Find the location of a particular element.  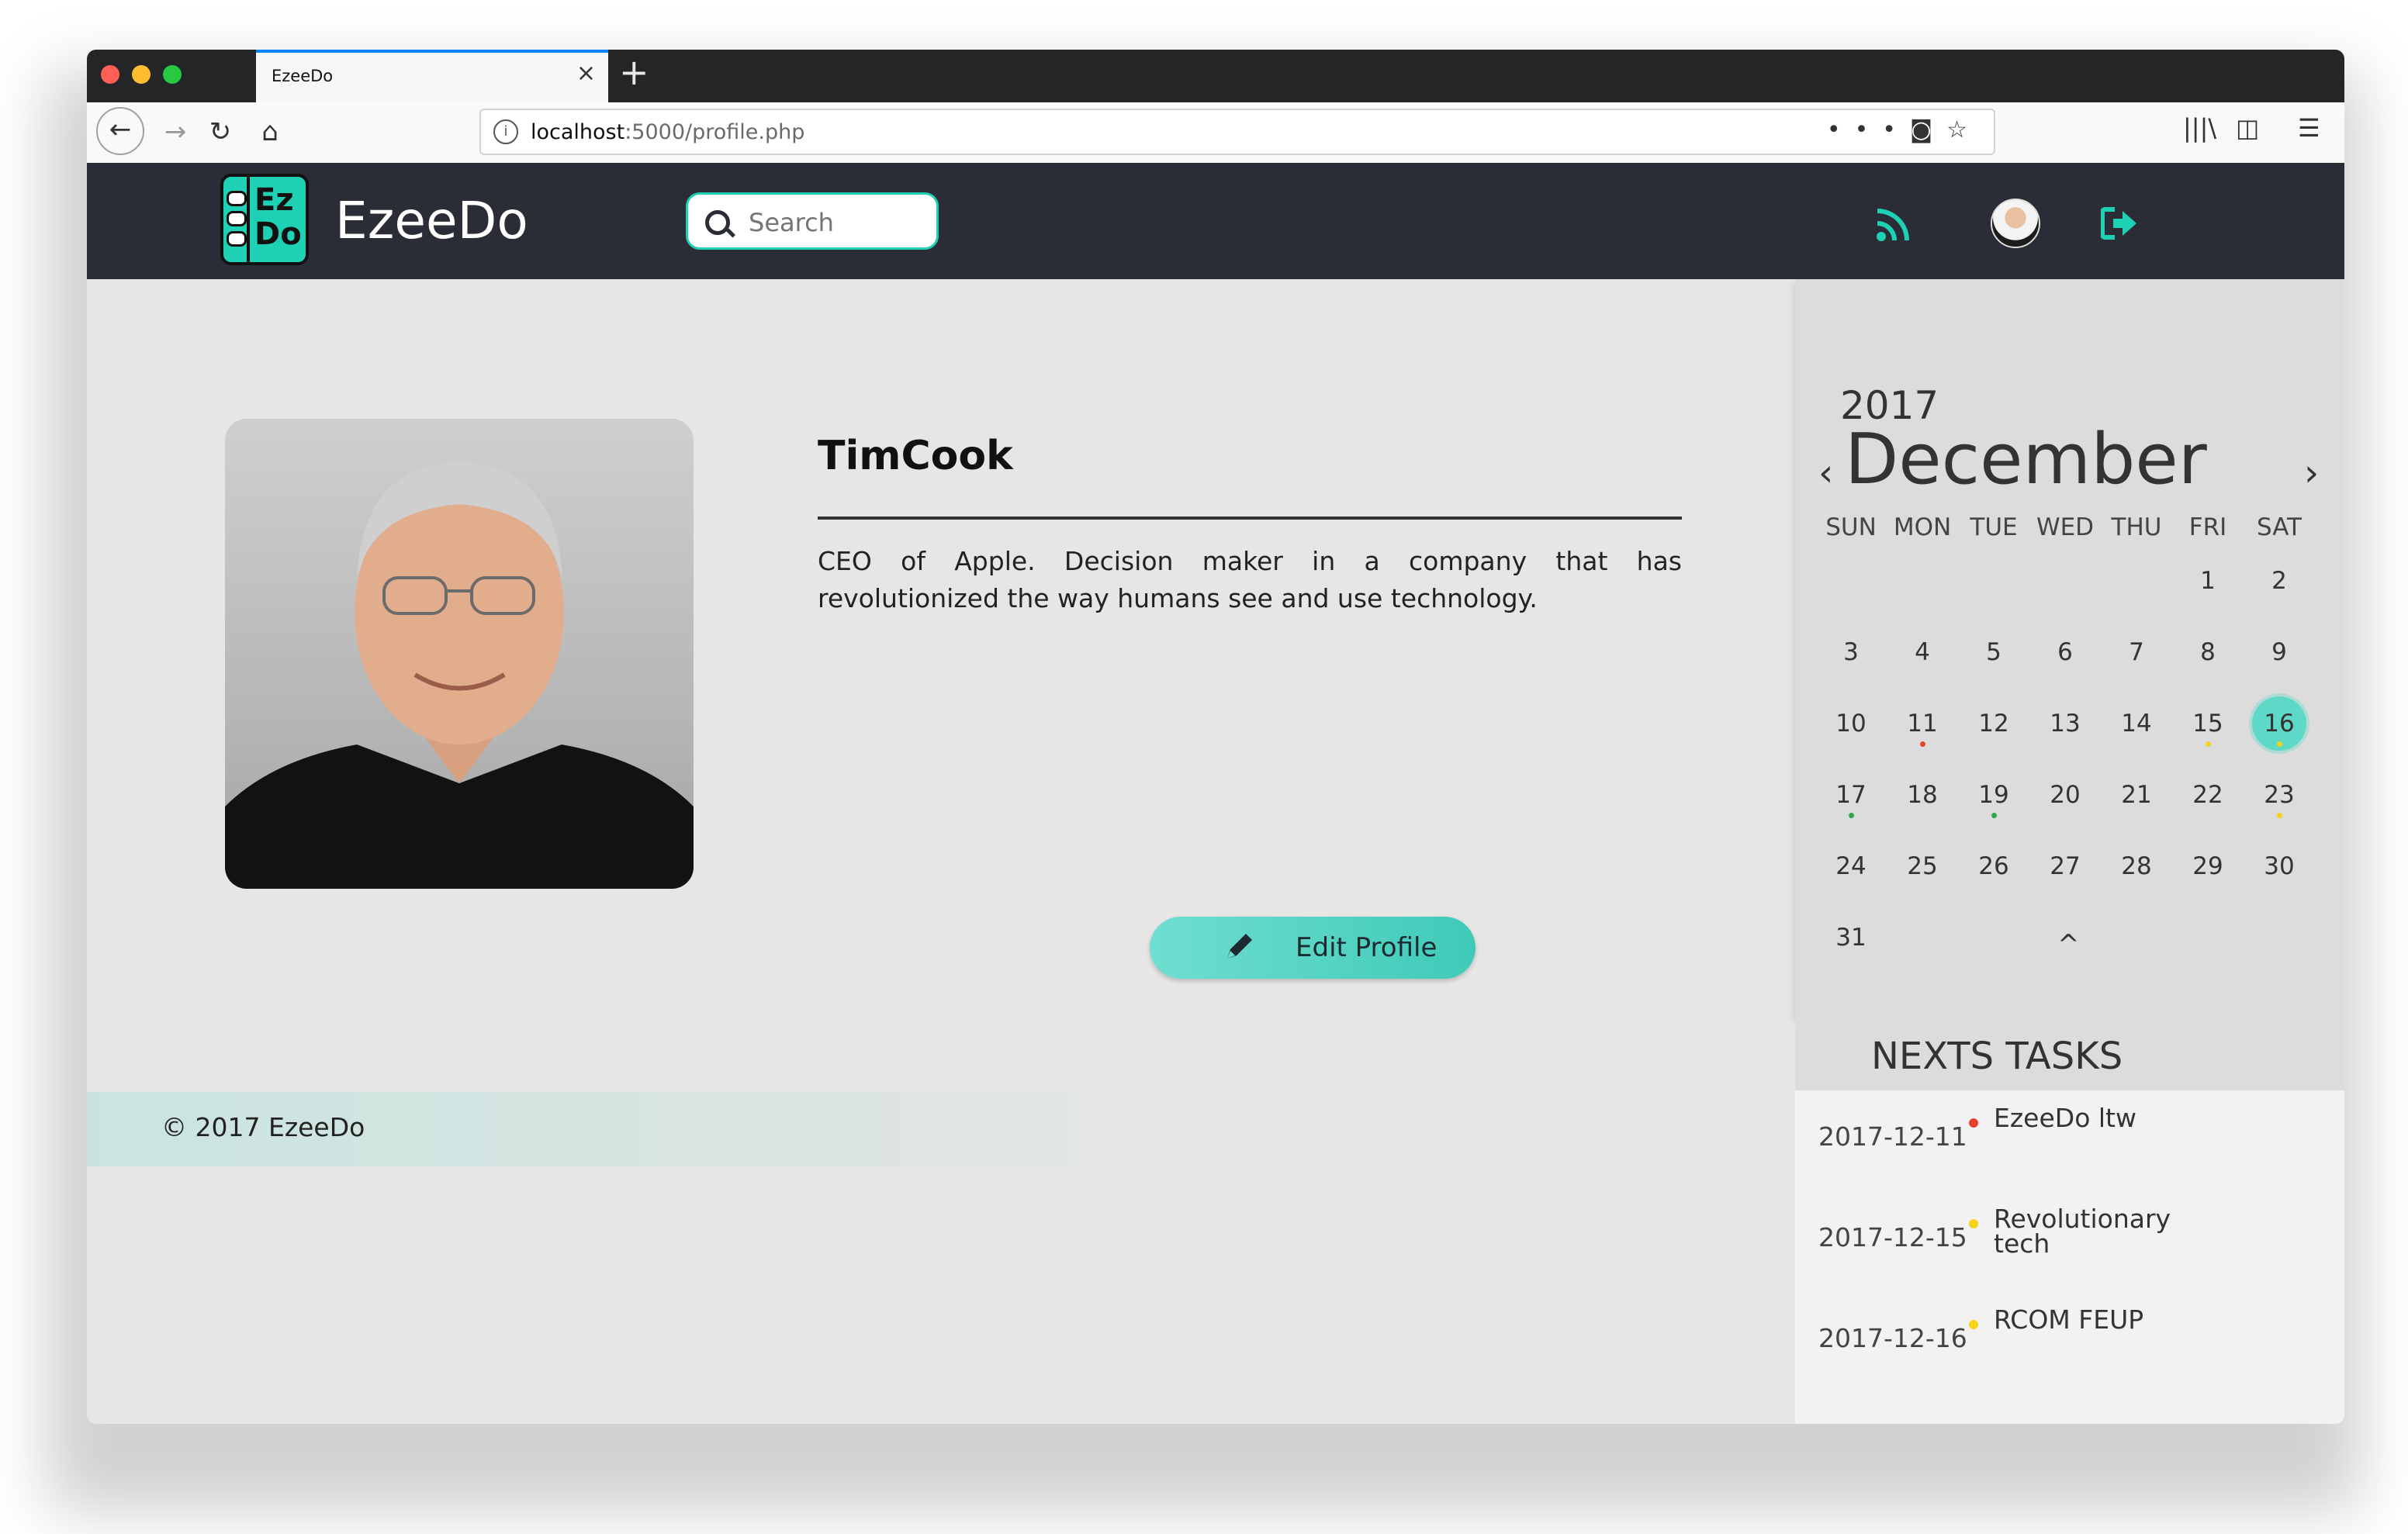

logo-text-bottom: Do is located at coordinates (278, 234).